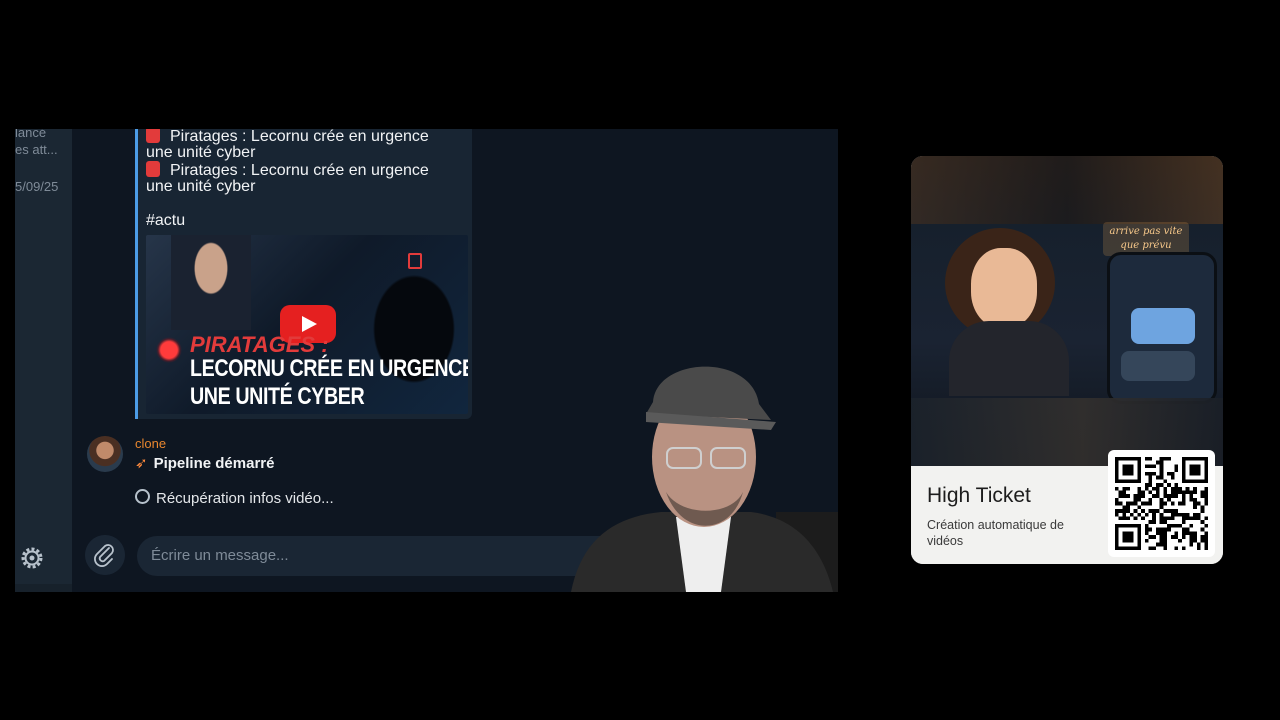 The height and width of the screenshot is (720, 1280). Describe the element at coordinates (1161, 503) in the screenshot. I see `qr-code` at that location.